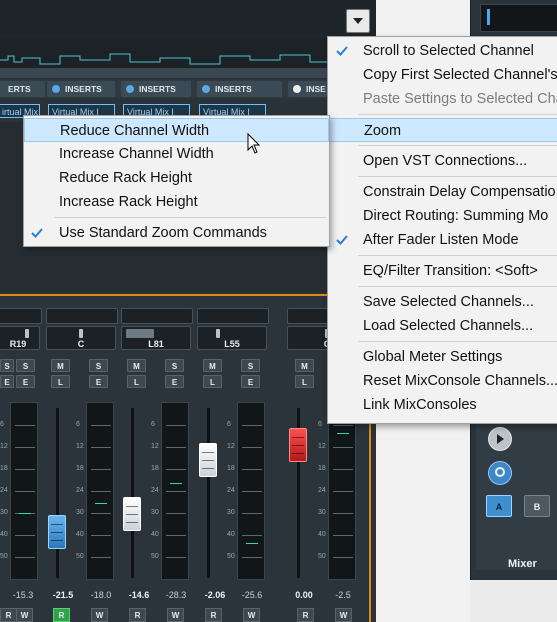 Image resolution: width=557 pixels, height=622 pixels. Describe the element at coordinates (500, 473) in the screenshot. I see `monitor-button` at that location.